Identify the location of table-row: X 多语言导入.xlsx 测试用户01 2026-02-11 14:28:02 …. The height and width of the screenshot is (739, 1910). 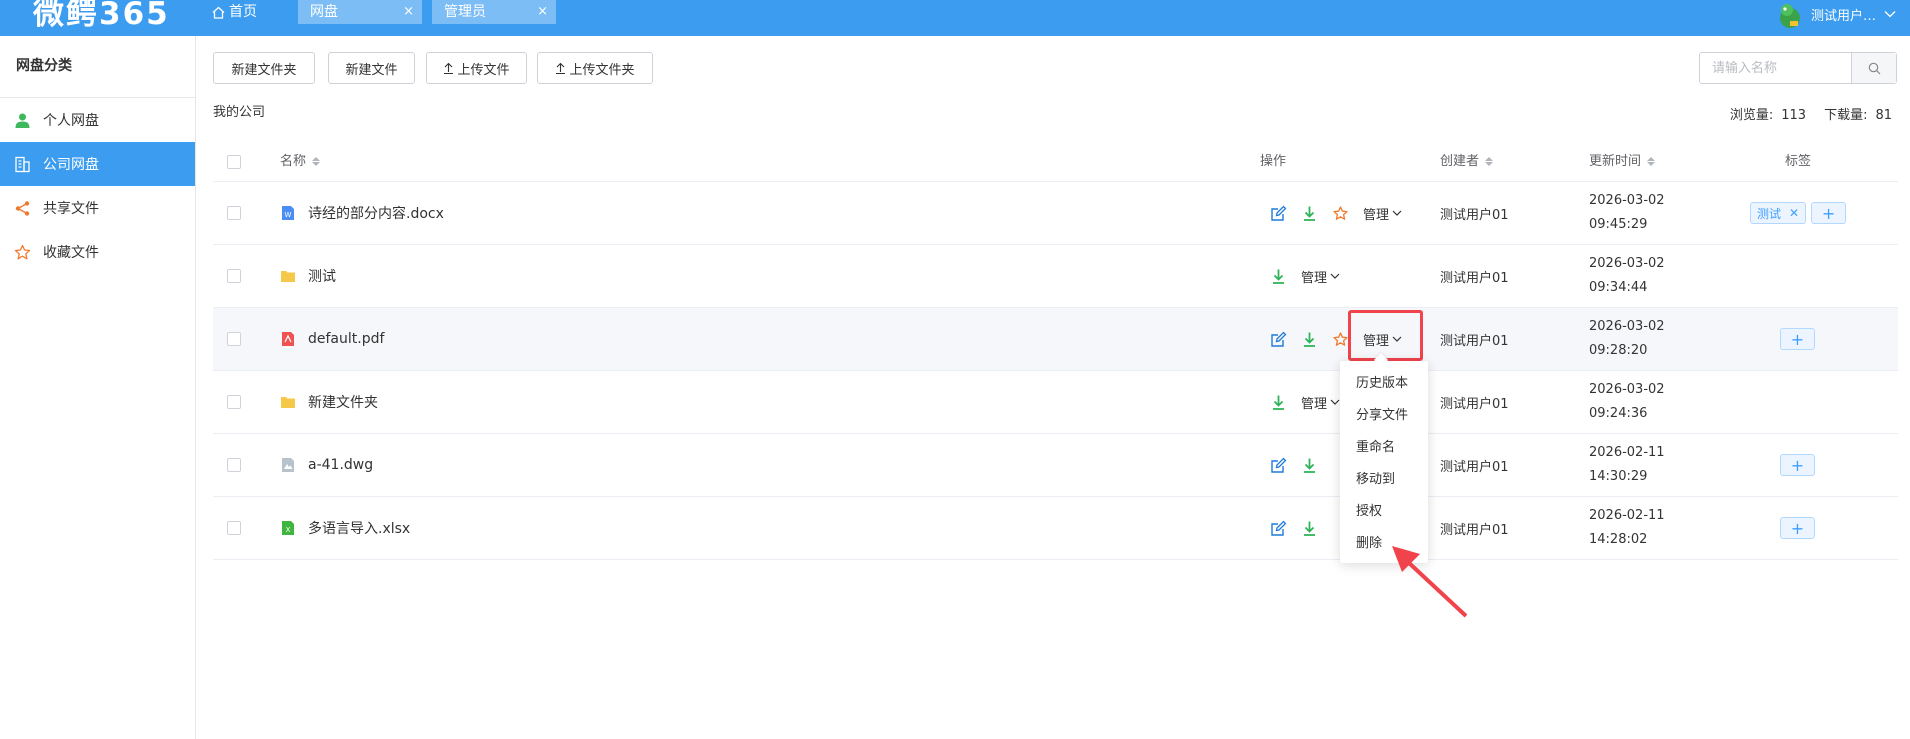
(1055, 528).